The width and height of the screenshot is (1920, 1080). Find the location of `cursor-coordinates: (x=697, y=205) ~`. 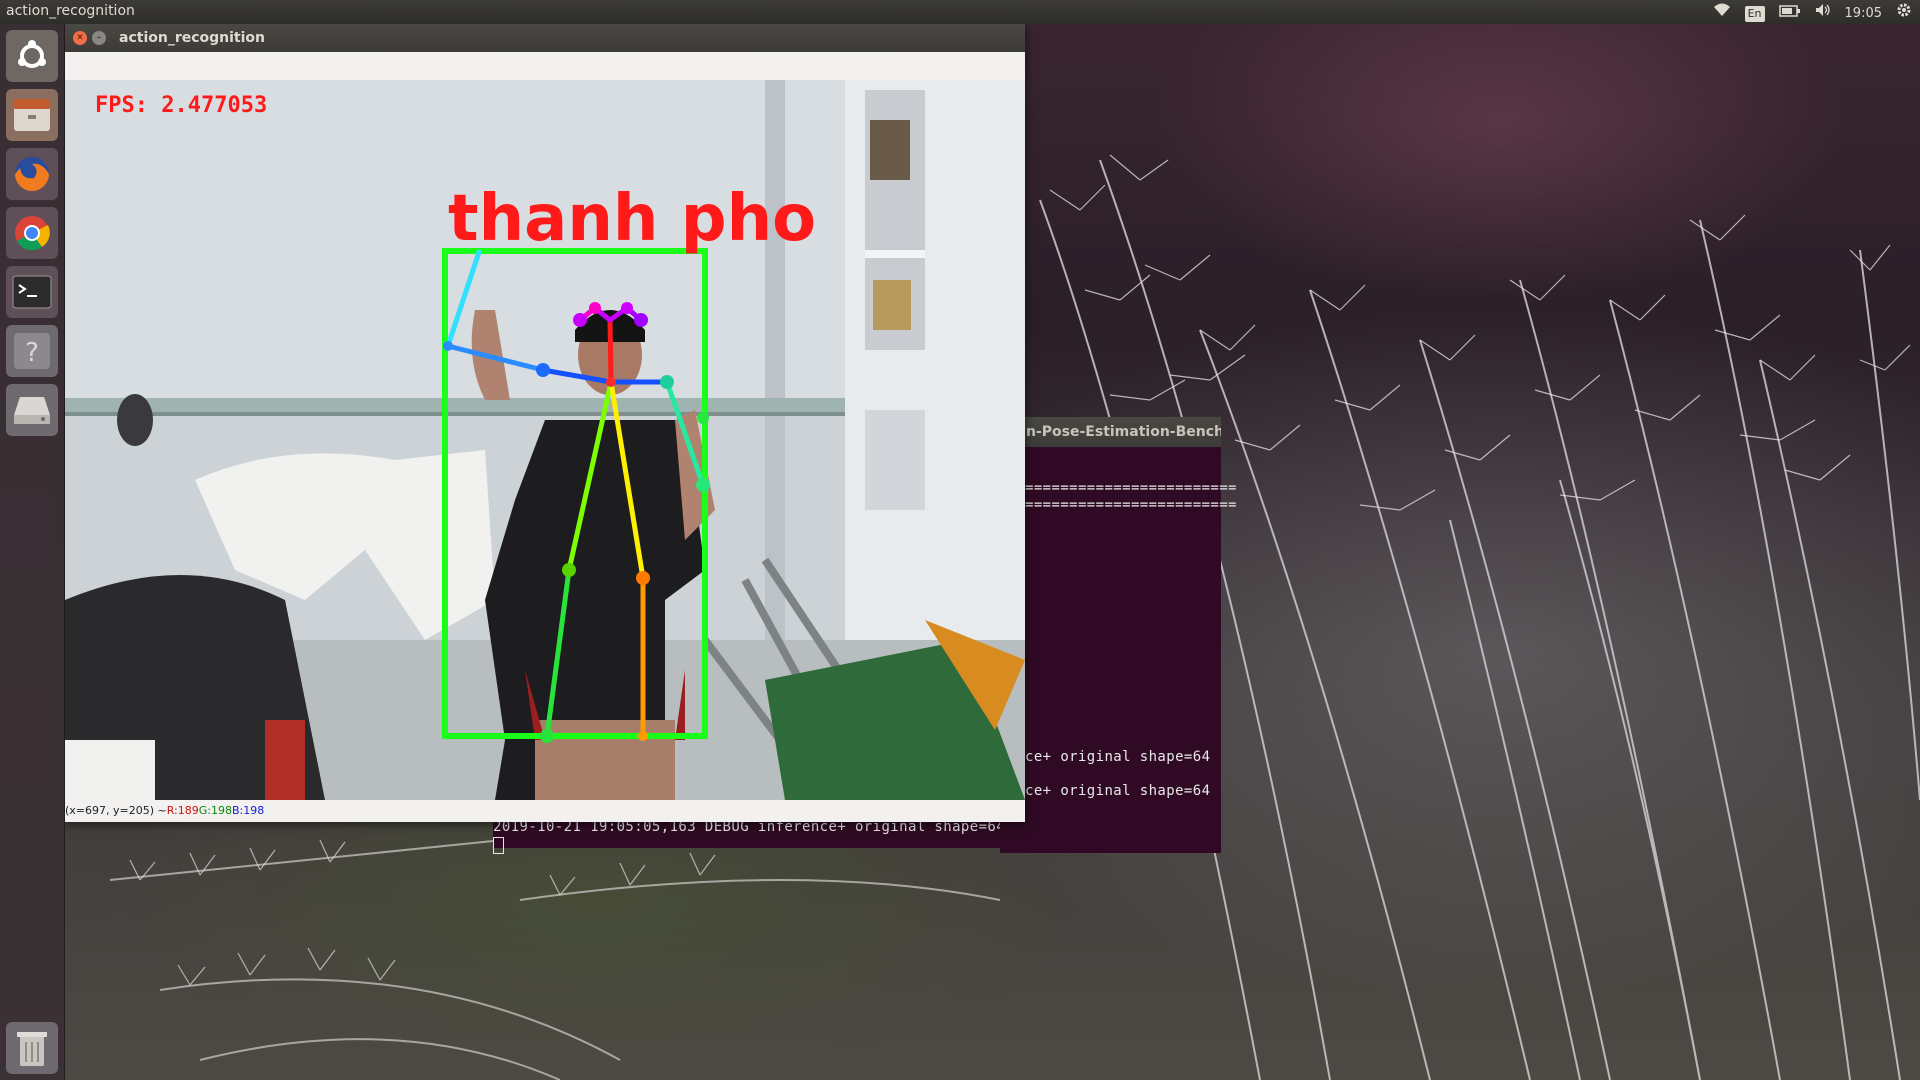

cursor-coordinates: (x=697, y=205) ~ is located at coordinates (116, 810).